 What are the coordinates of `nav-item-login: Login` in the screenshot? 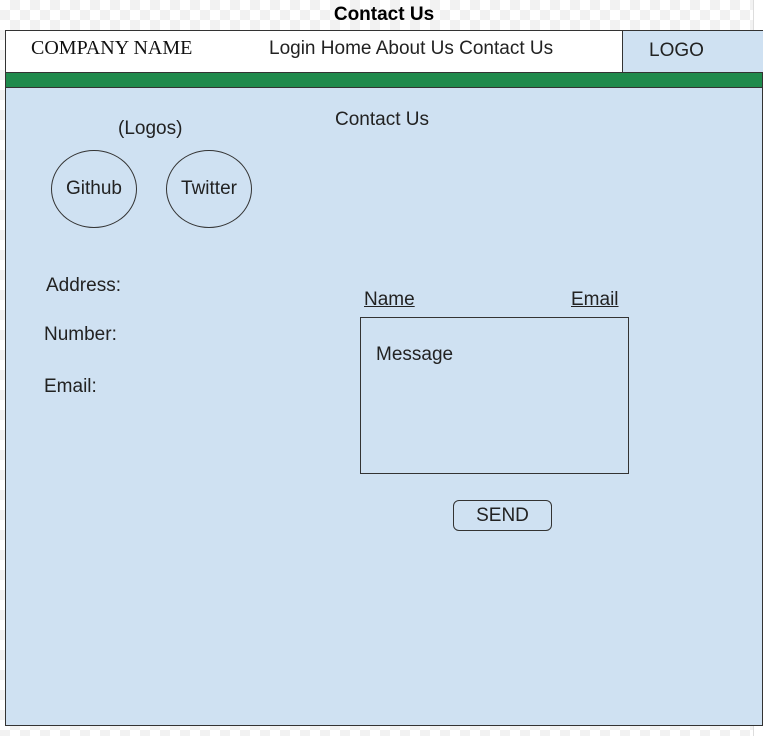 It's located at (292, 48).